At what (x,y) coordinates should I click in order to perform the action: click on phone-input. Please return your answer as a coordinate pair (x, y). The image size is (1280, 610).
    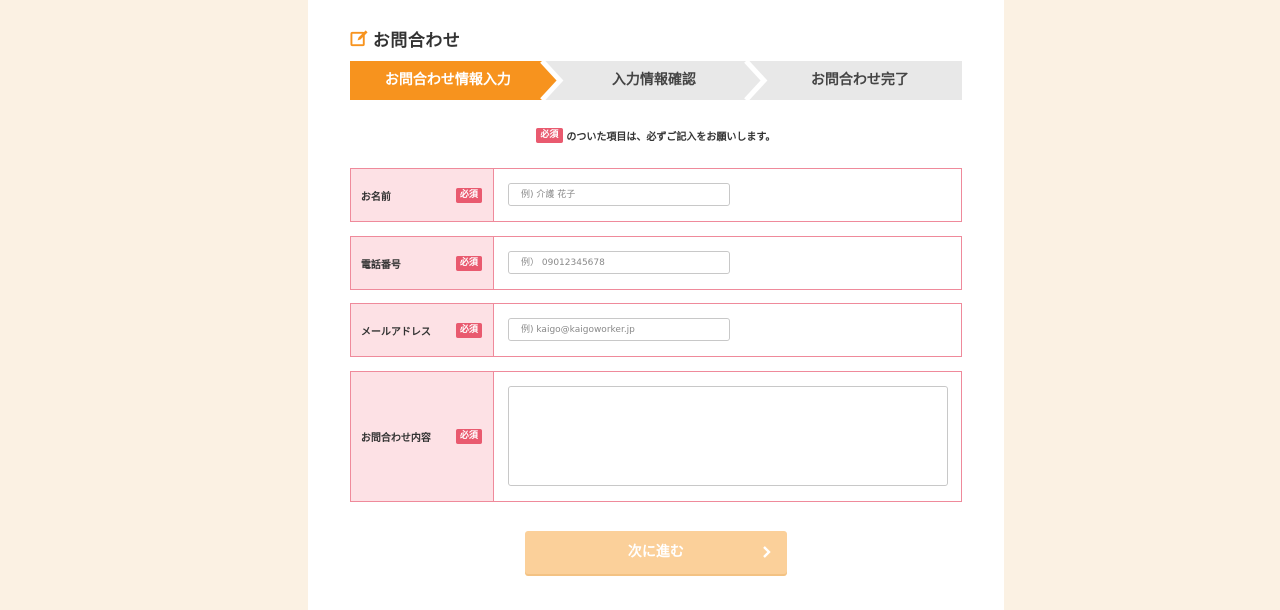
    Looking at the image, I should click on (619, 262).